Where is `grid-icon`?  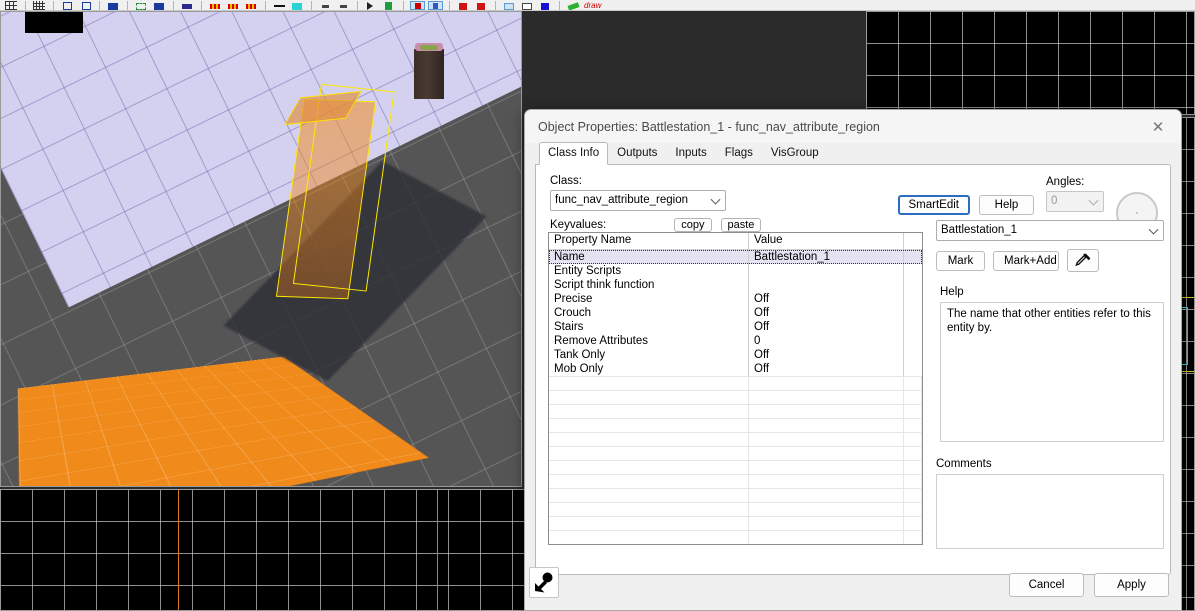
grid-icon is located at coordinates (11, 5).